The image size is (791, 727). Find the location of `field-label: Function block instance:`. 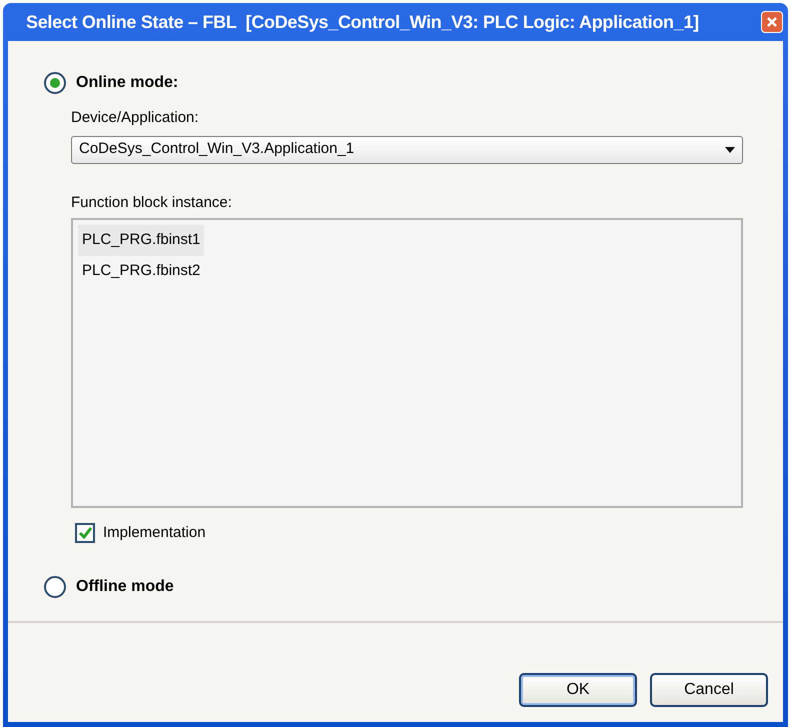

field-label: Function block instance: is located at coordinates (151, 202).